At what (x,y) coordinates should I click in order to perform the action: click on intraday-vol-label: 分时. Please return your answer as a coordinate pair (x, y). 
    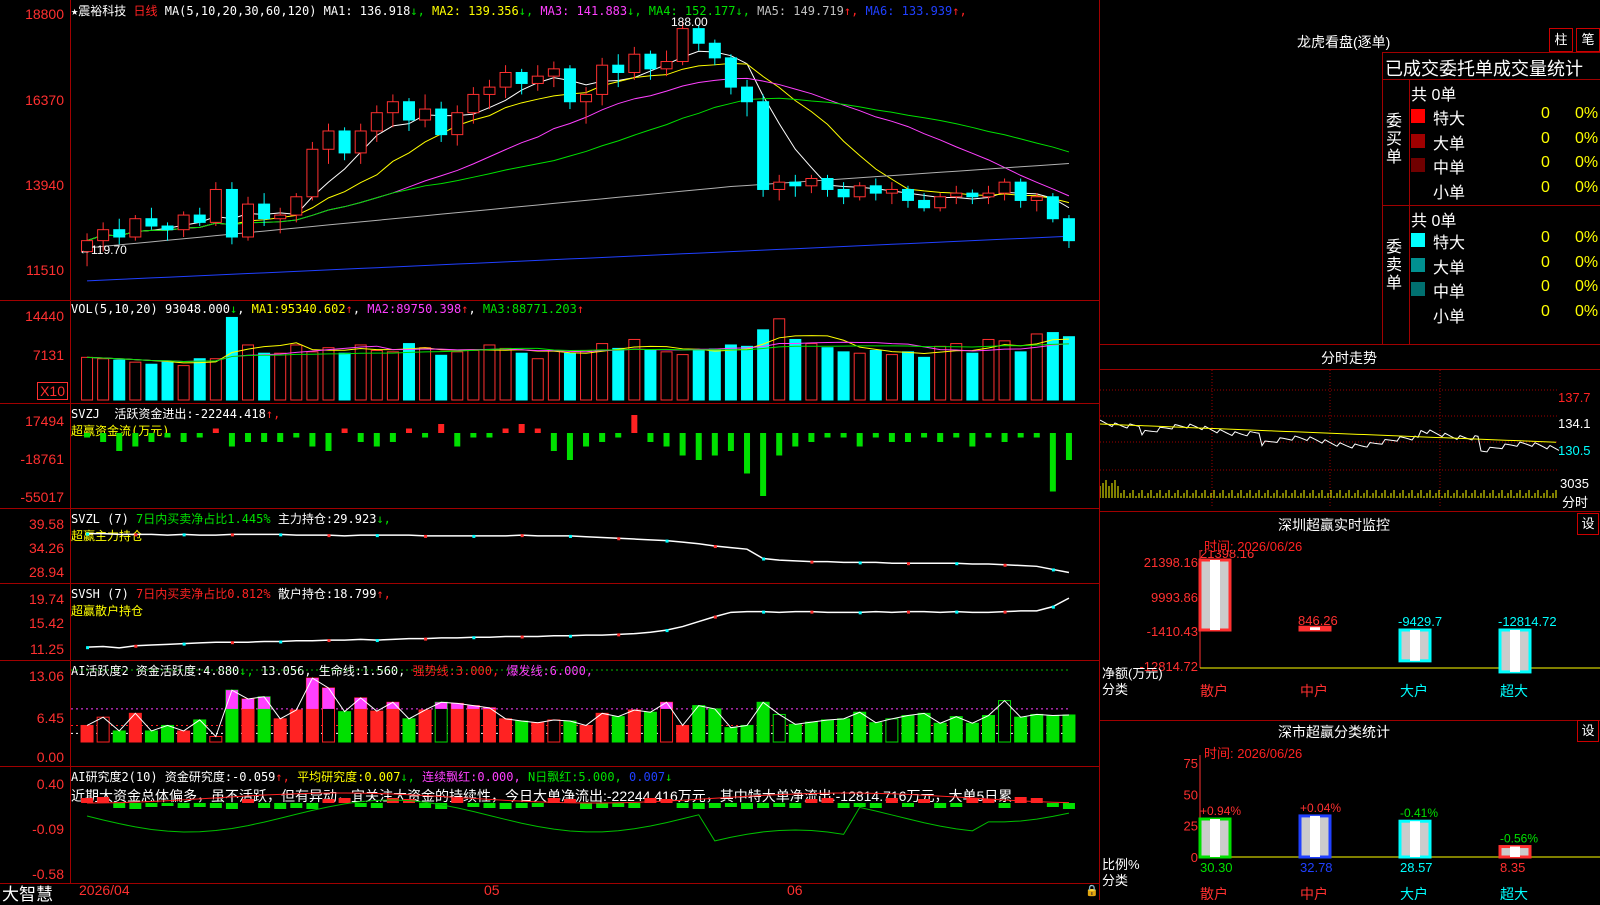
    Looking at the image, I should click on (1575, 502).